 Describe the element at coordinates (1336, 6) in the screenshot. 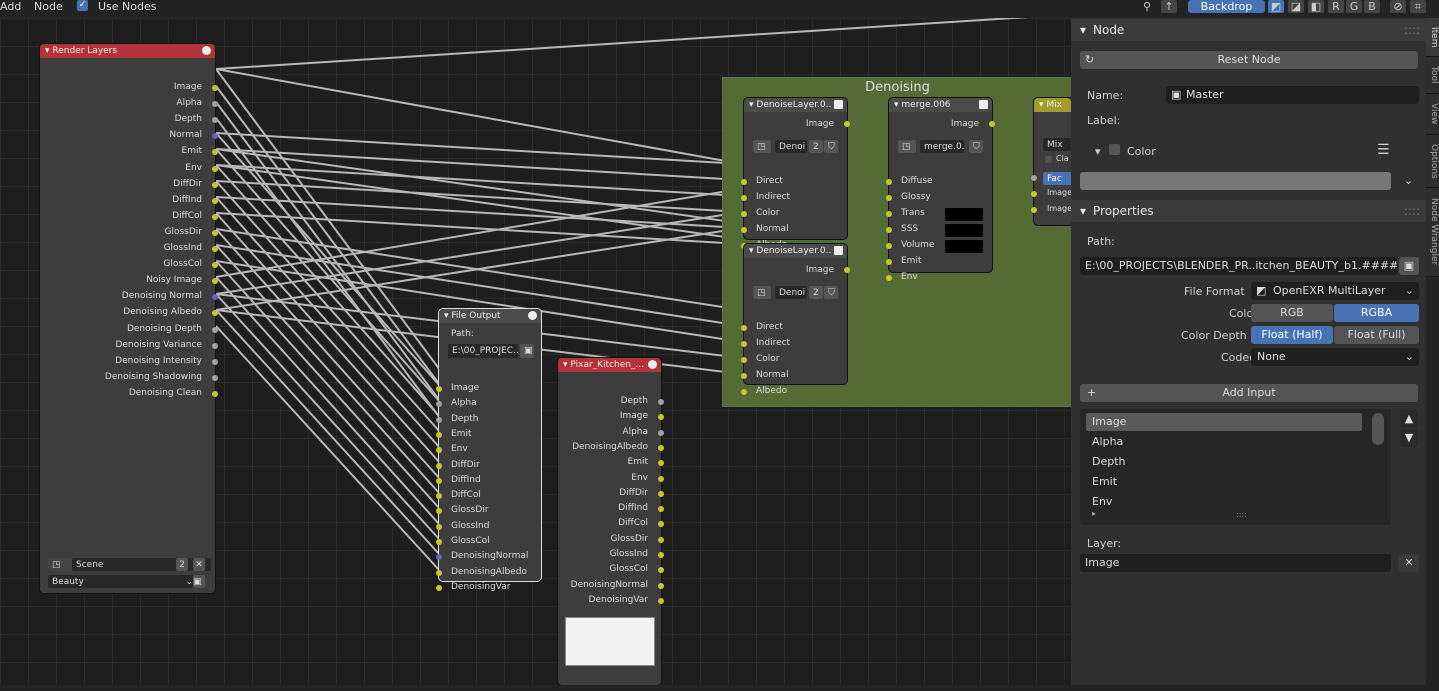

I see `channel-r-button: R` at that location.